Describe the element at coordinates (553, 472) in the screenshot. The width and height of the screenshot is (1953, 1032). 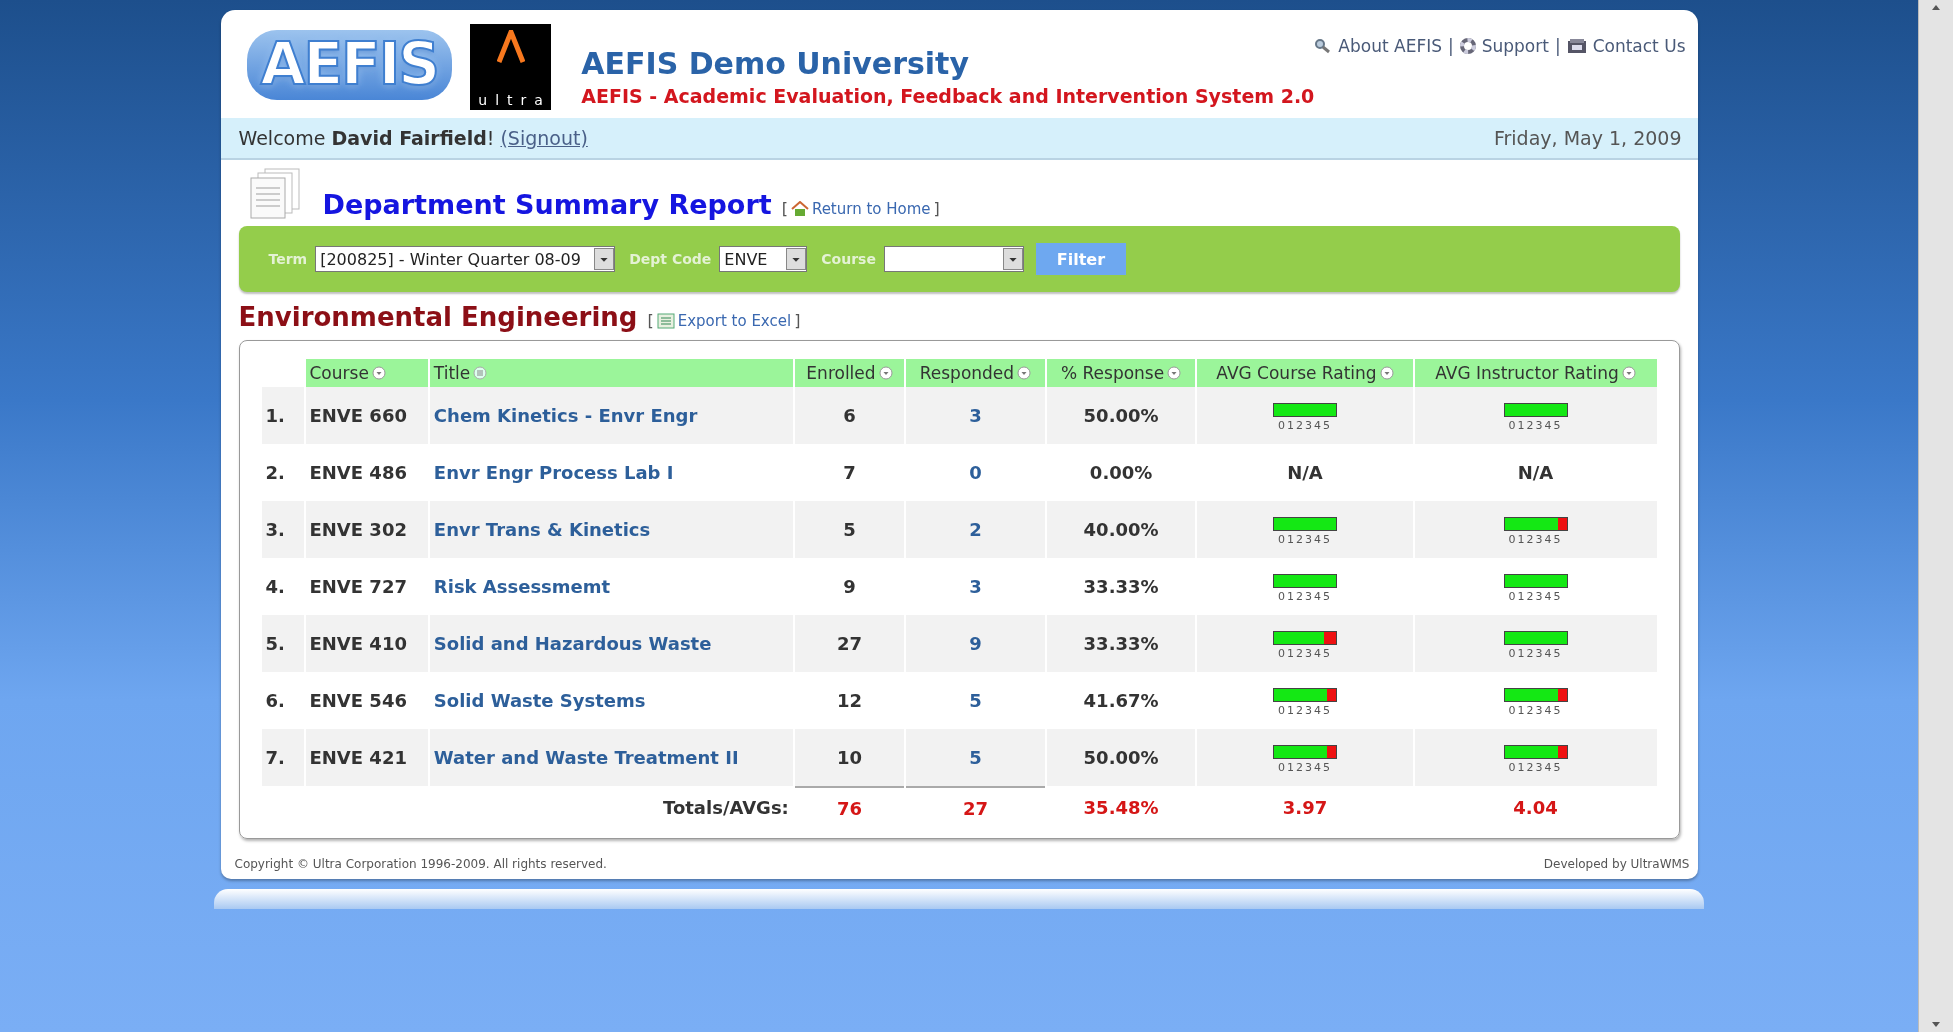
I see `course-title-link: Envr Engr Process Lab I` at that location.